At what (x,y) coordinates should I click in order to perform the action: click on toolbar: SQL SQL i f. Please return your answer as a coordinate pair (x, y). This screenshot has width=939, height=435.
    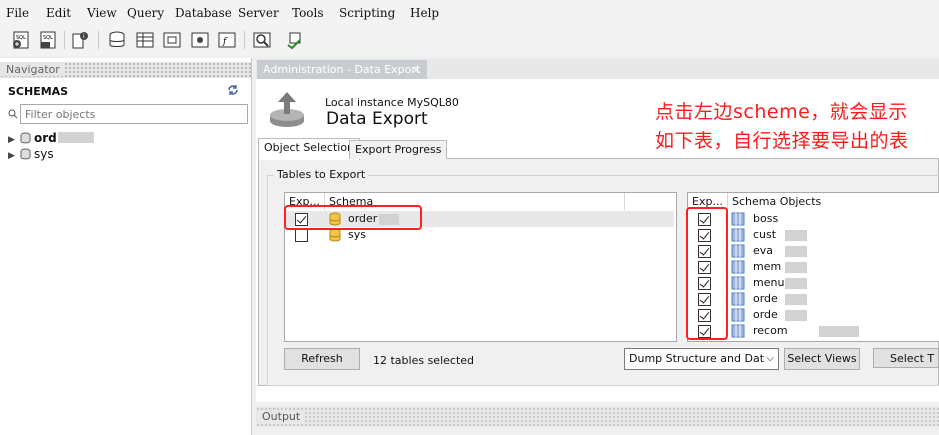
    Looking at the image, I should click on (469, 41).